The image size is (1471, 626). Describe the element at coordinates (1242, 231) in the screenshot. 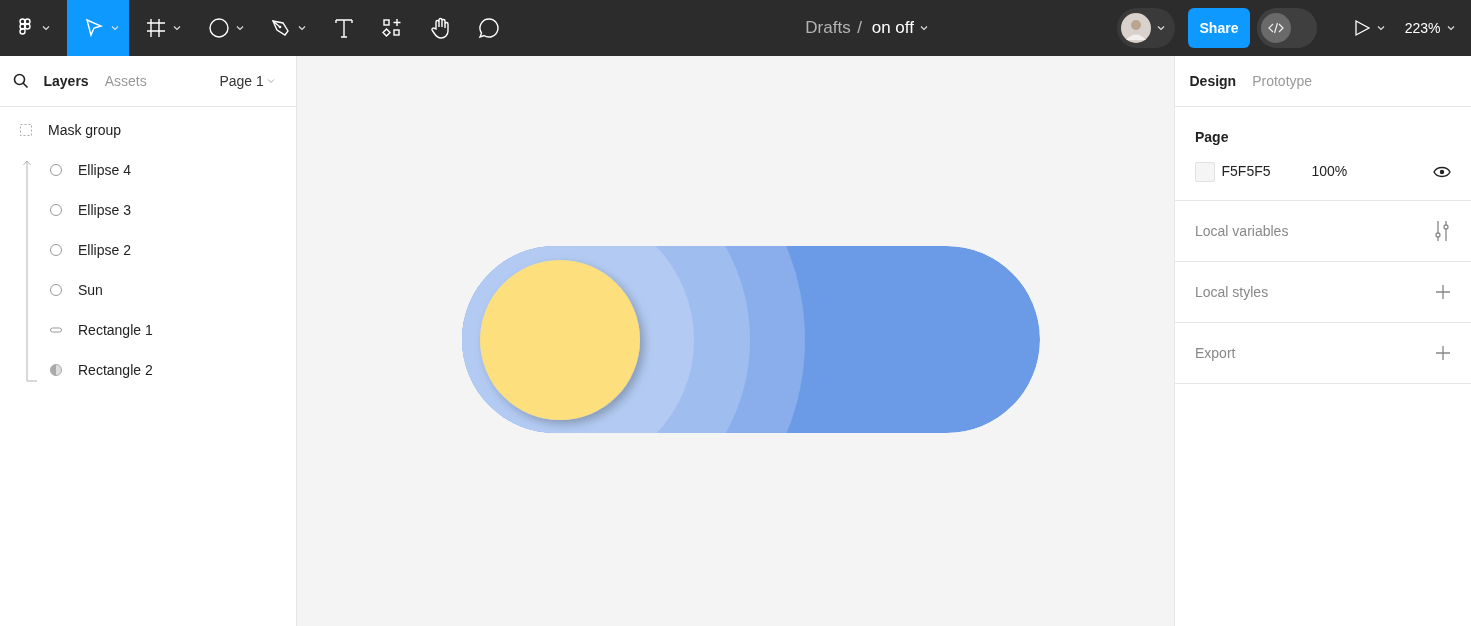

I see `section-title: Local variables` at that location.